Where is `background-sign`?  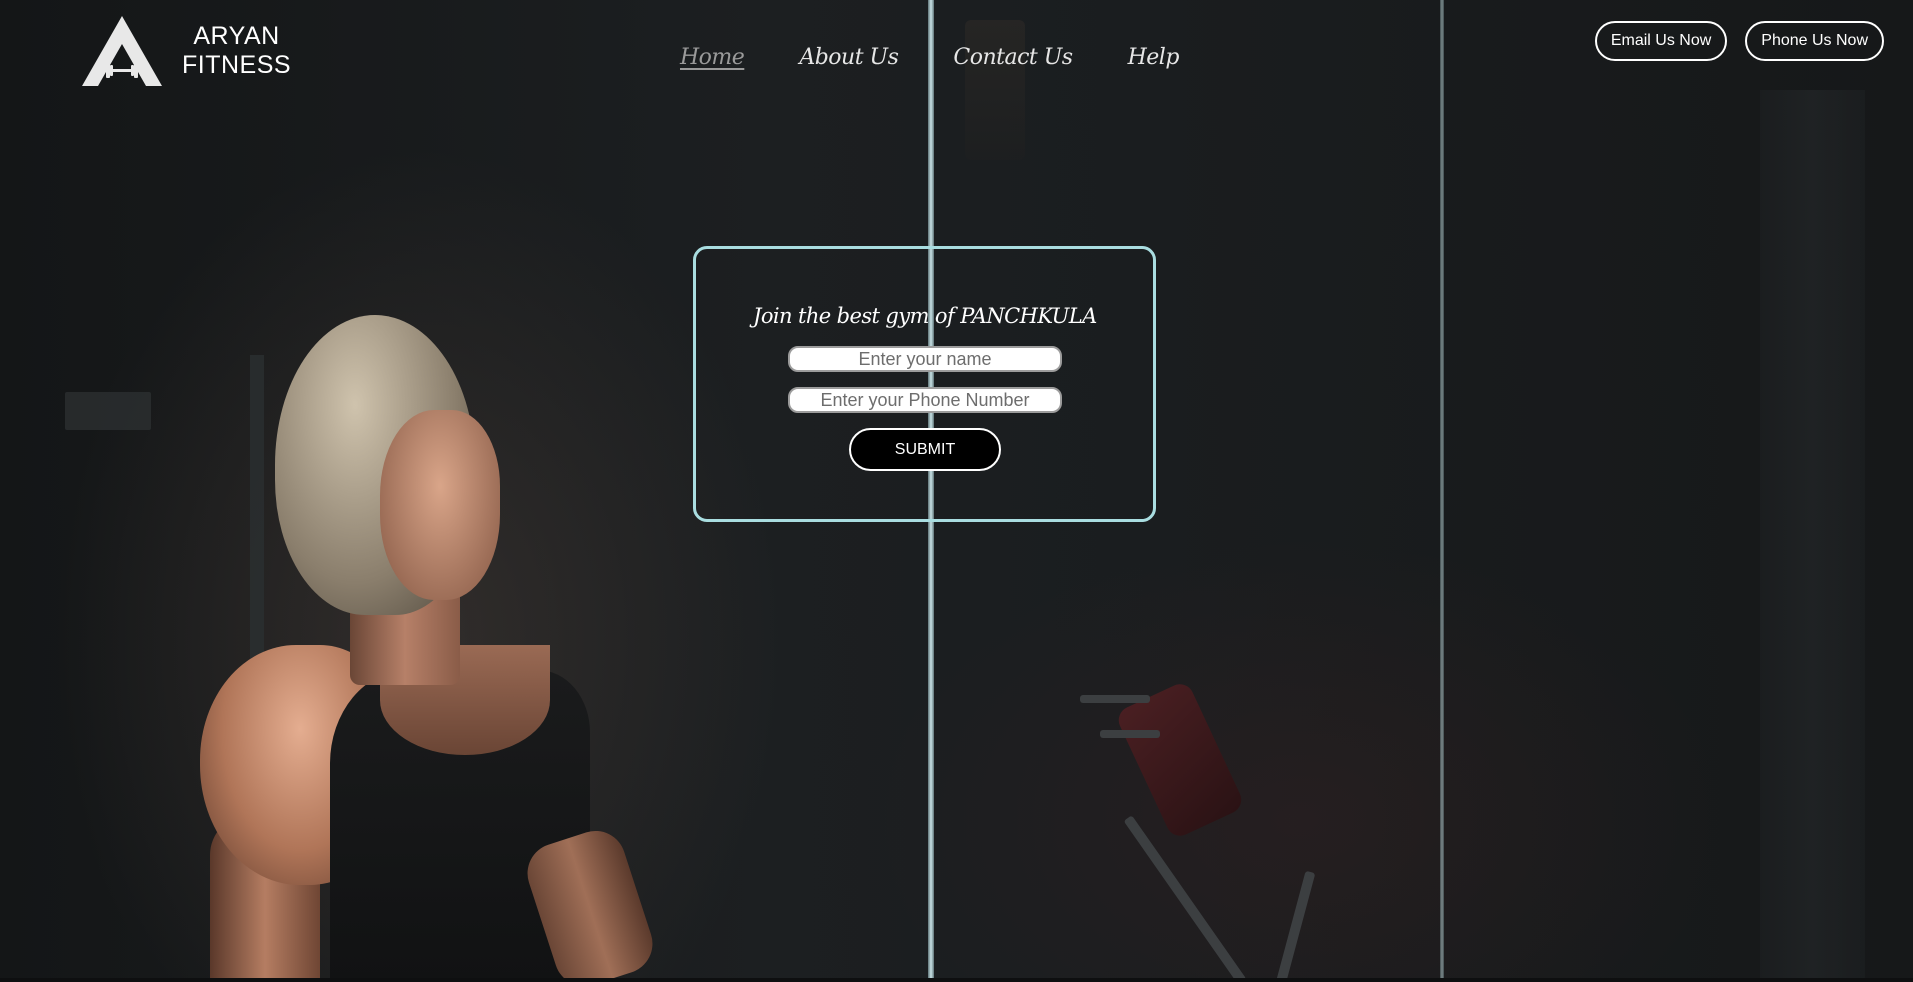
background-sign is located at coordinates (108, 411).